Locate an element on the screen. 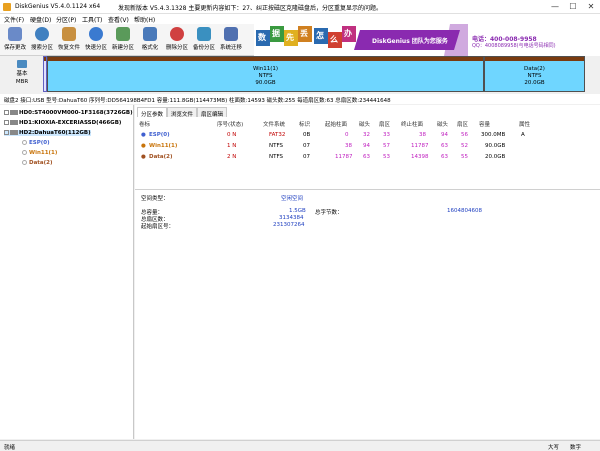 Image resolution: width=600 pixels, height=451 pixels. menu-view: 查看(V) is located at coordinates (118, 19).